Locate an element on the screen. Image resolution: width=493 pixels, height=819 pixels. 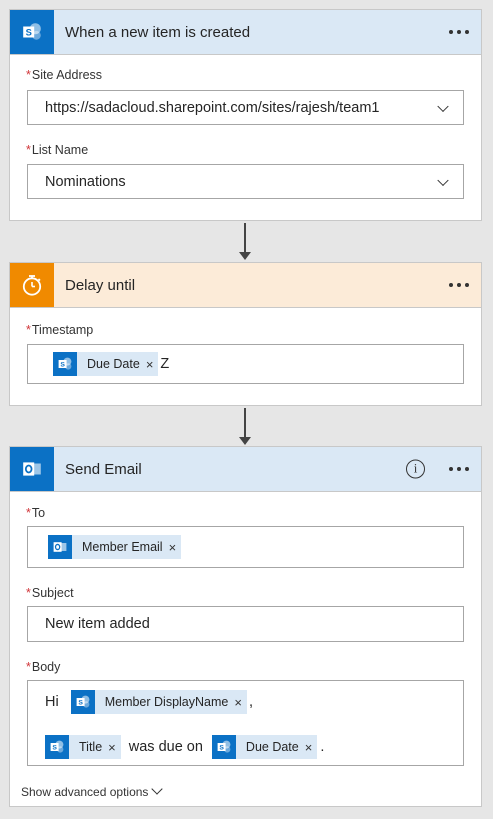
title-token: Title × is located at coordinates (83, 747).